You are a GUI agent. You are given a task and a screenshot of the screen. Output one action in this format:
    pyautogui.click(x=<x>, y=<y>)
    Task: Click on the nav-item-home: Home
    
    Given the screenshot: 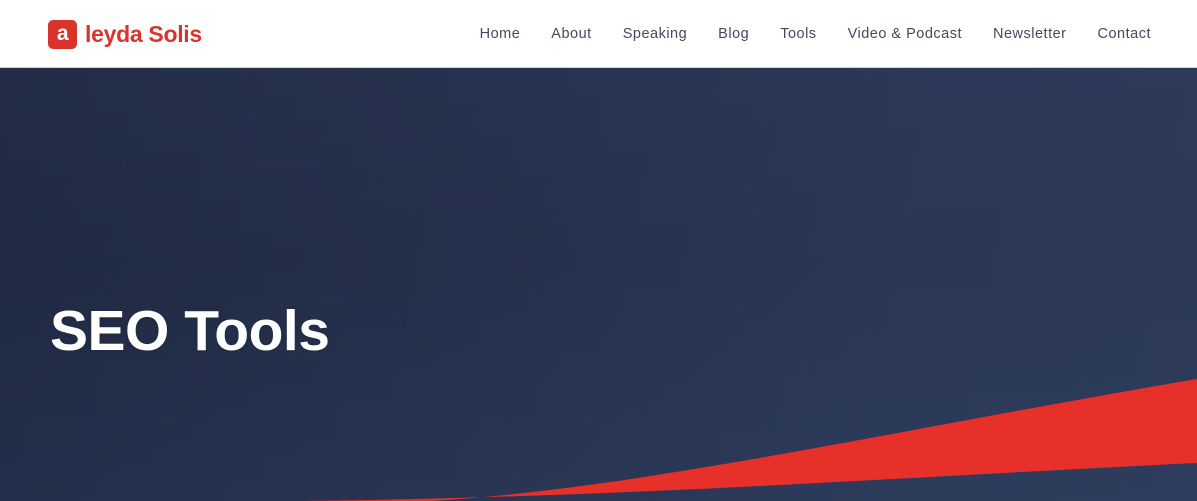 What is the action you would take?
    pyautogui.click(x=500, y=34)
    